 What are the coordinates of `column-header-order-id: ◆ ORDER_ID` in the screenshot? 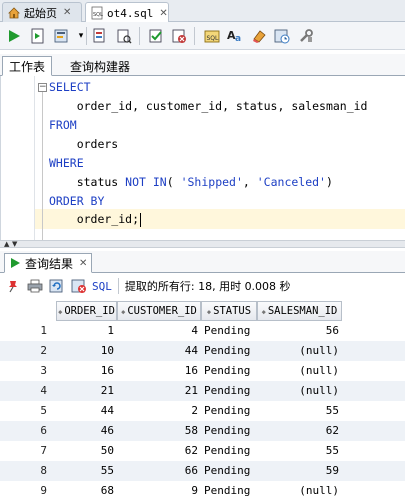 It's located at (86, 311).